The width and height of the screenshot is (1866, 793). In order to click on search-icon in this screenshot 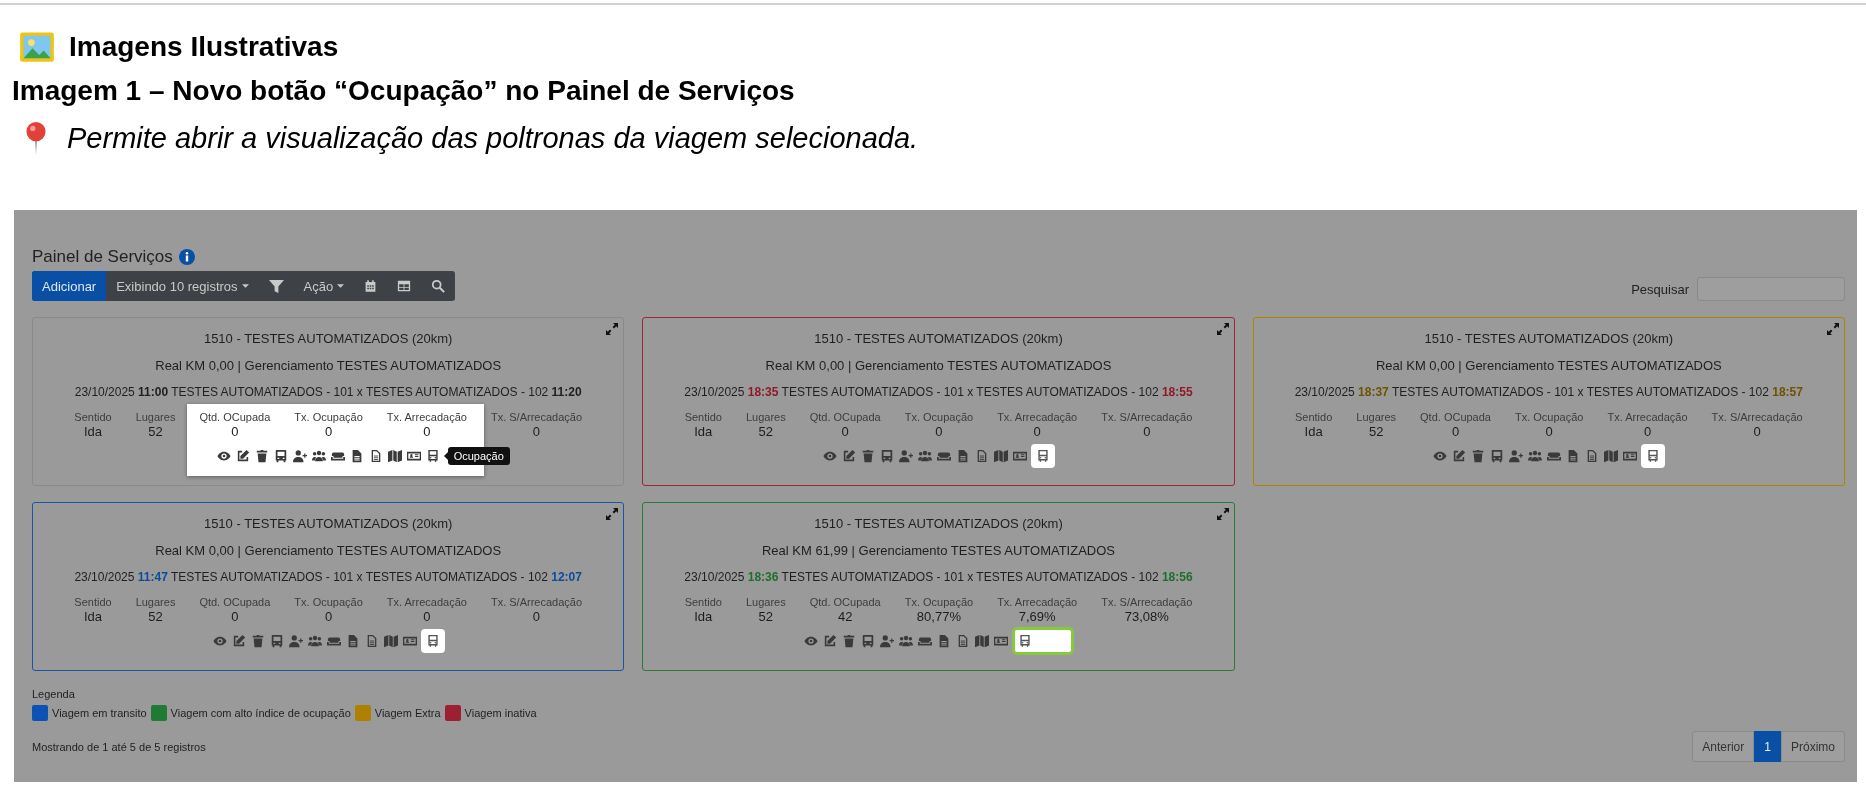, I will do `click(438, 286)`.